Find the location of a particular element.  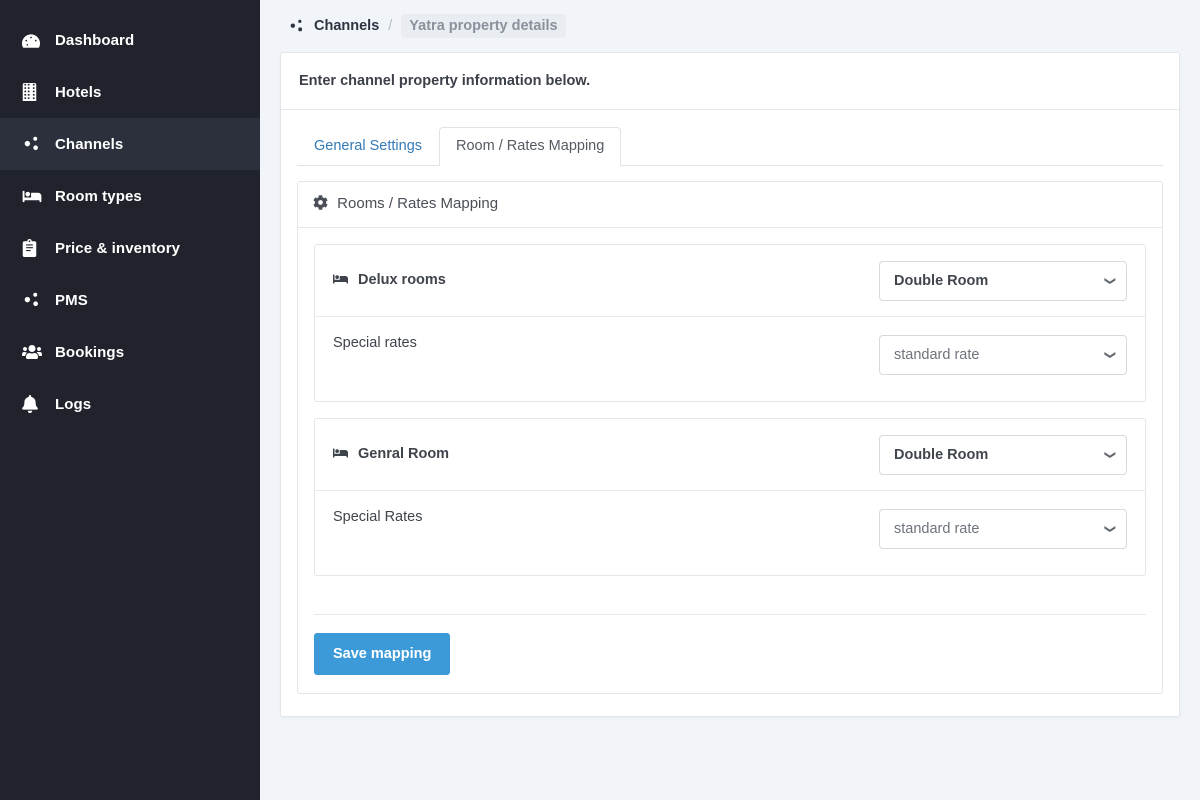

sidebar-item-label: PMS is located at coordinates (71, 300).